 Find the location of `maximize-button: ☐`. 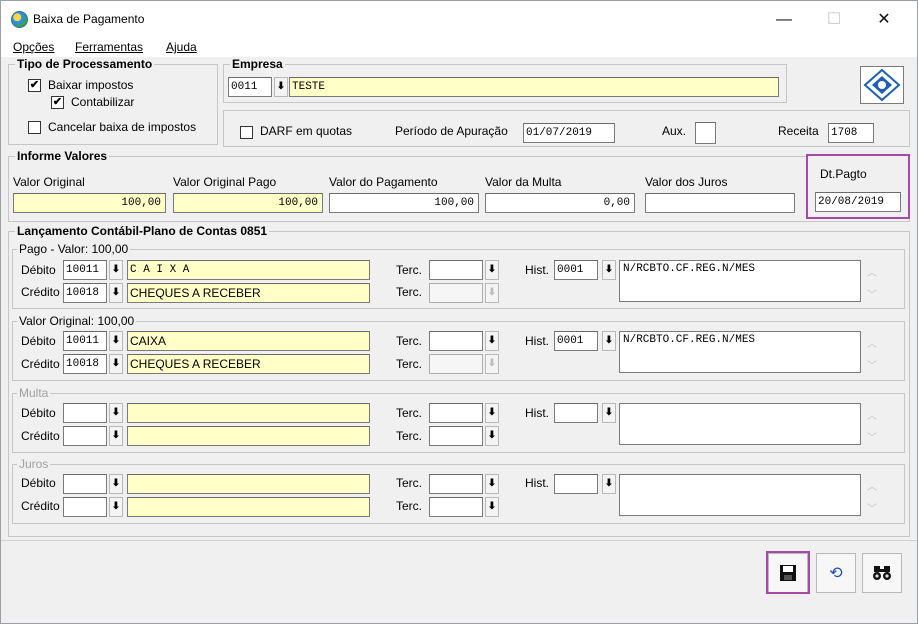

maximize-button: ☐ is located at coordinates (834, 19).